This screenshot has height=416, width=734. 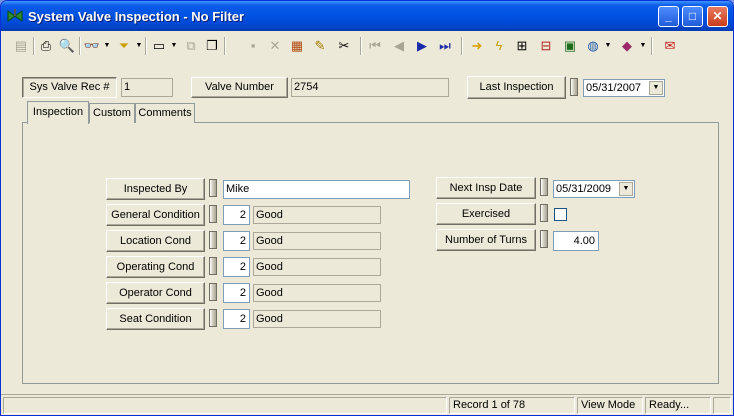 I want to click on last-record-icon: ⏭, so click(x=445, y=46).